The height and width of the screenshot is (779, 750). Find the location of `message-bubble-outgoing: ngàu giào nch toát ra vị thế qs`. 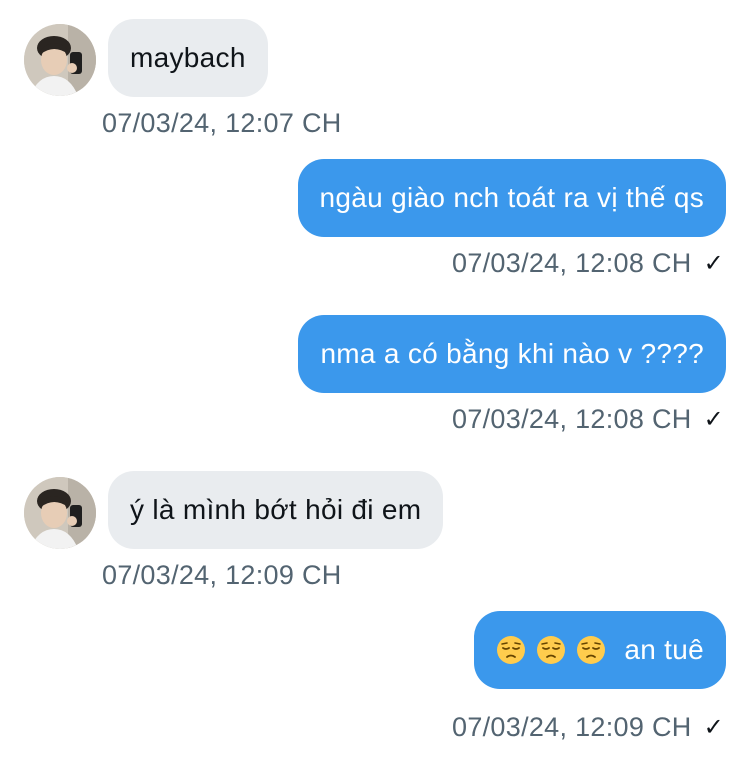

message-bubble-outgoing: ngàu giào nch toát ra vị thế qs is located at coordinates (511, 198).